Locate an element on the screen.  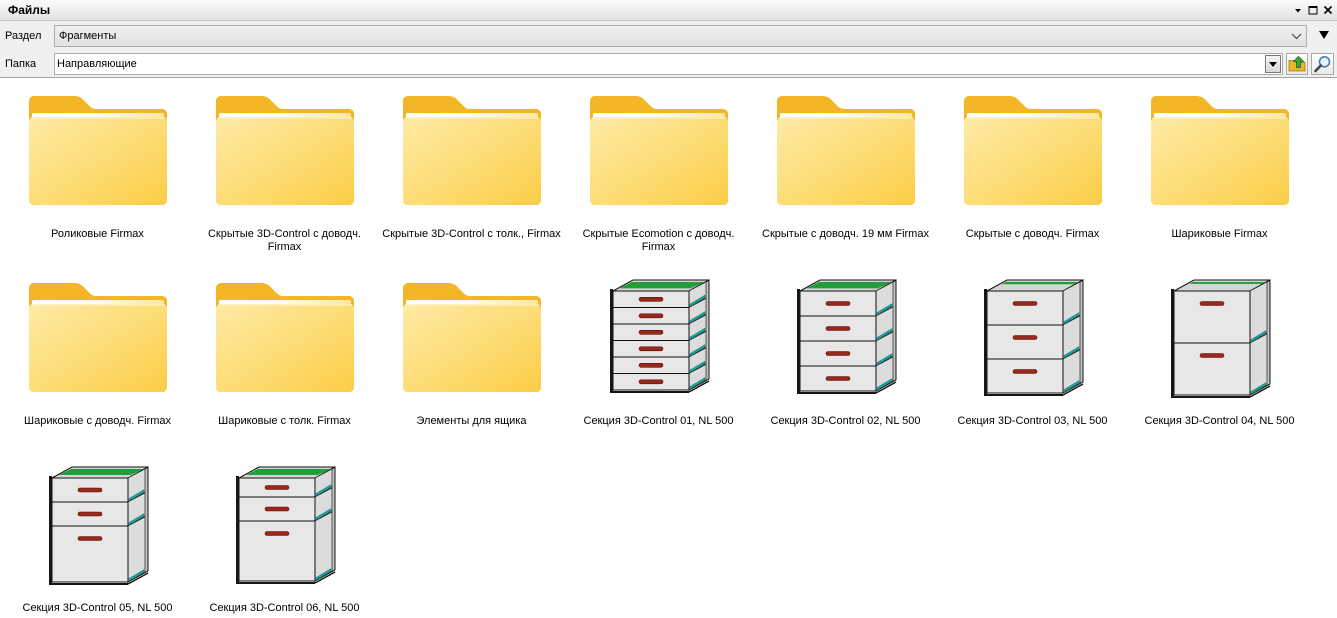
triangle-down-icon is located at coordinates (1324, 35).